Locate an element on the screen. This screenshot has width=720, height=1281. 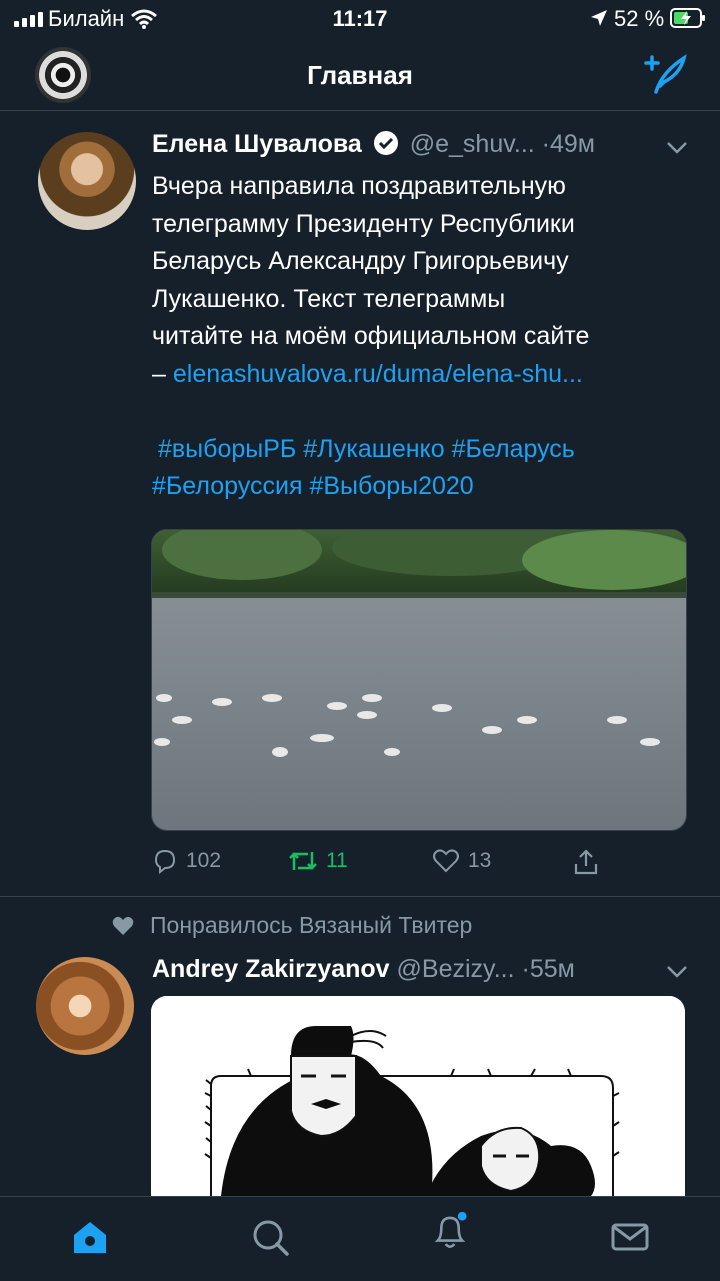
social-context: Понравилось Вязаный Твитер is located at coordinates (292, 925).